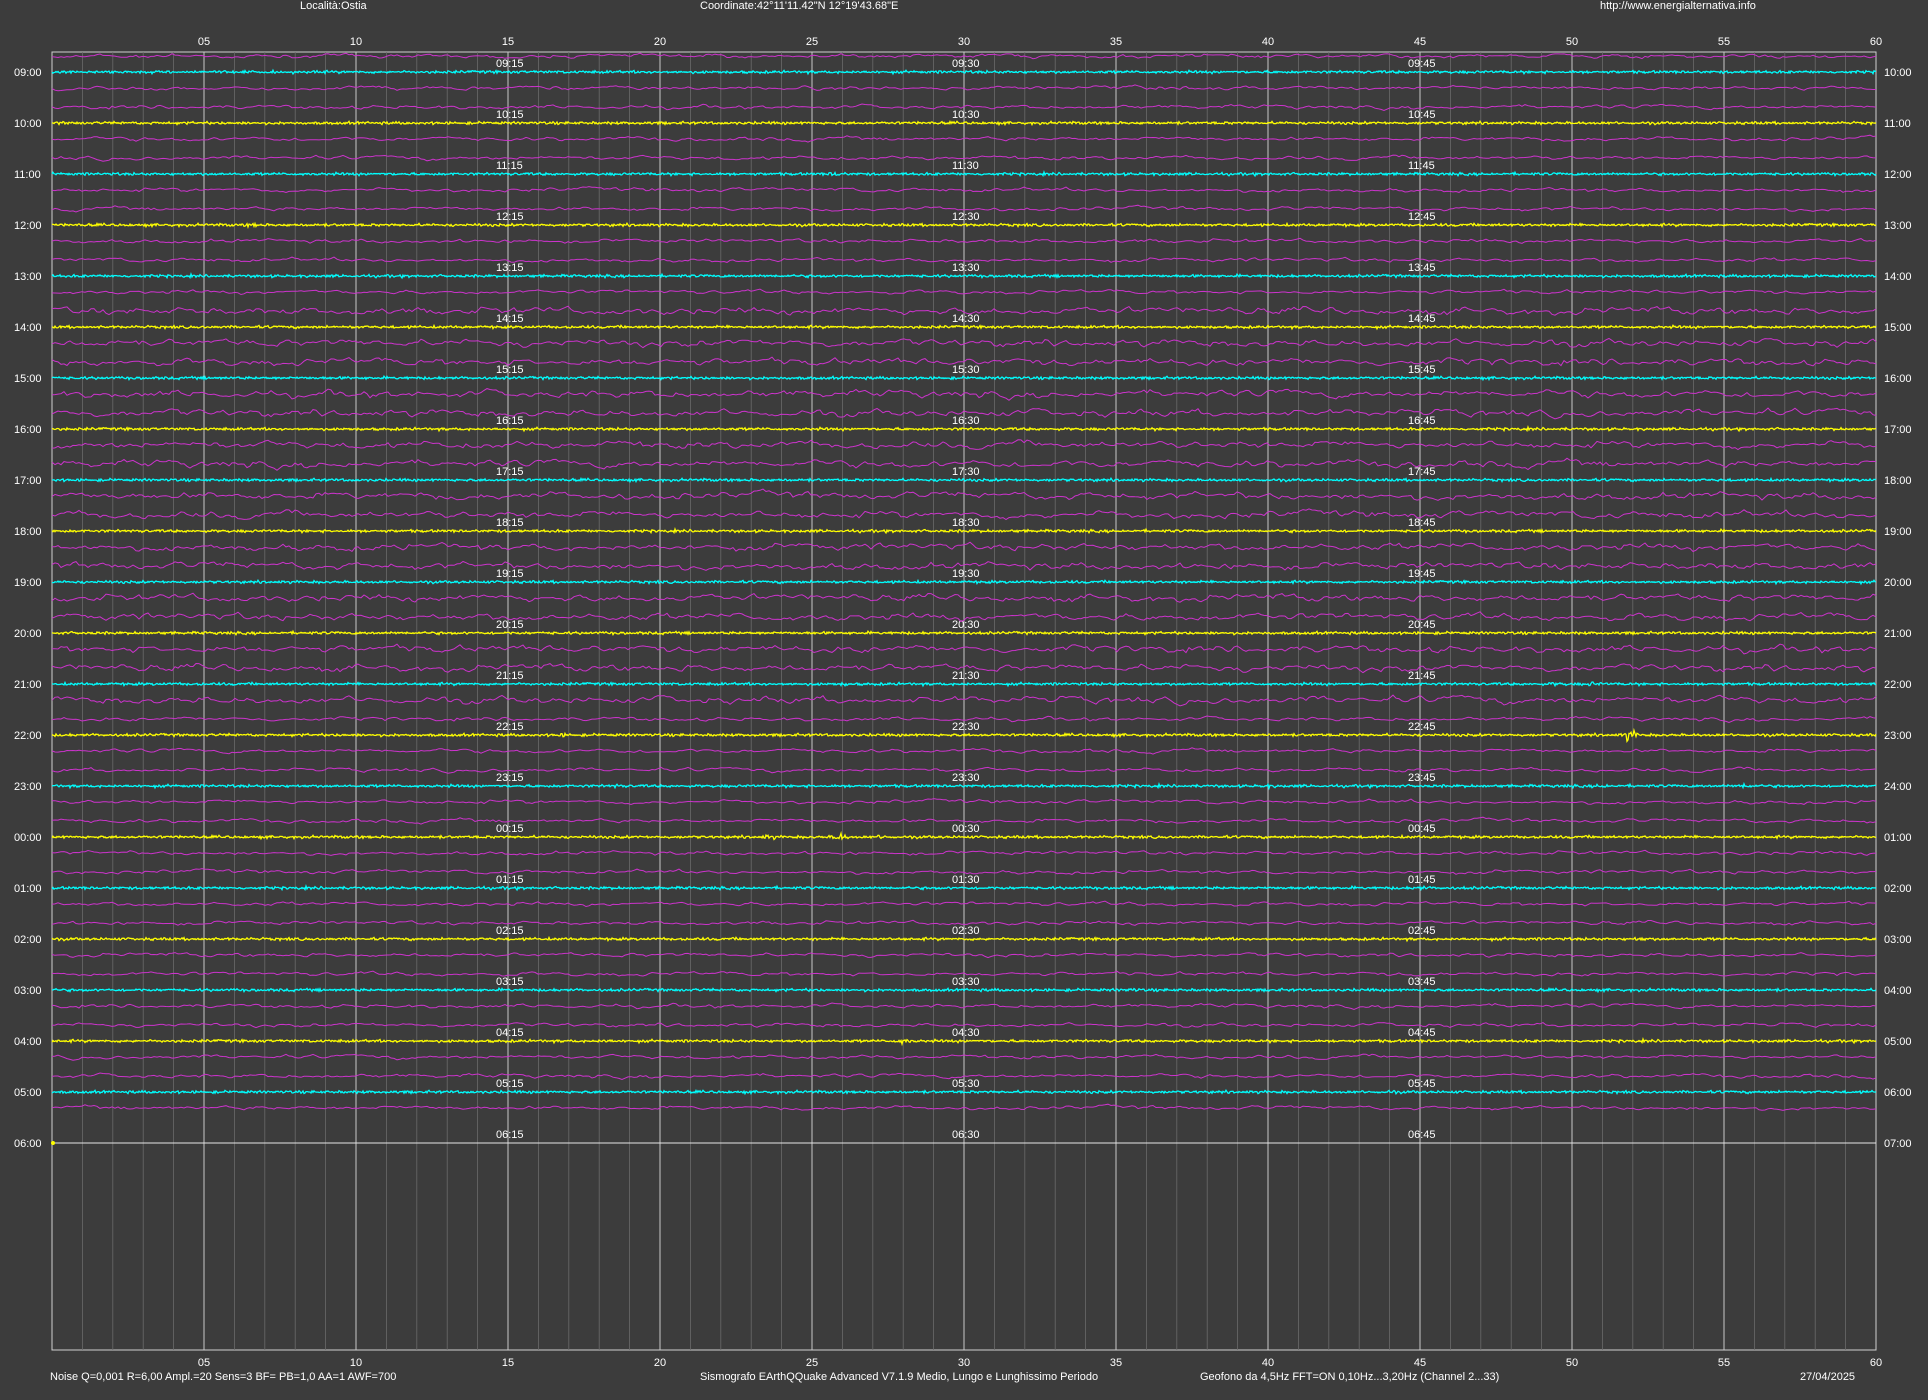 This screenshot has height=1400, width=1928. Describe the element at coordinates (966, 931) in the screenshot. I see `quarter-time-label: 02:30` at that location.